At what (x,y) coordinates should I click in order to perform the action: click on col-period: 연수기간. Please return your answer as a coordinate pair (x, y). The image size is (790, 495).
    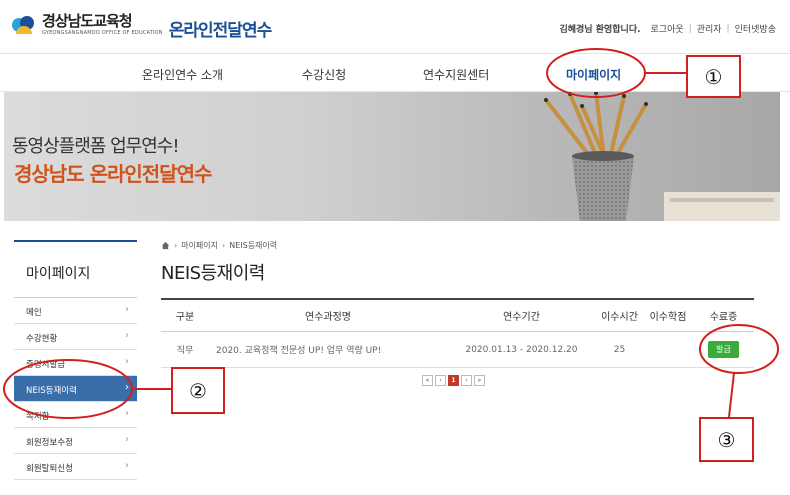
    Looking at the image, I should click on (521, 317).